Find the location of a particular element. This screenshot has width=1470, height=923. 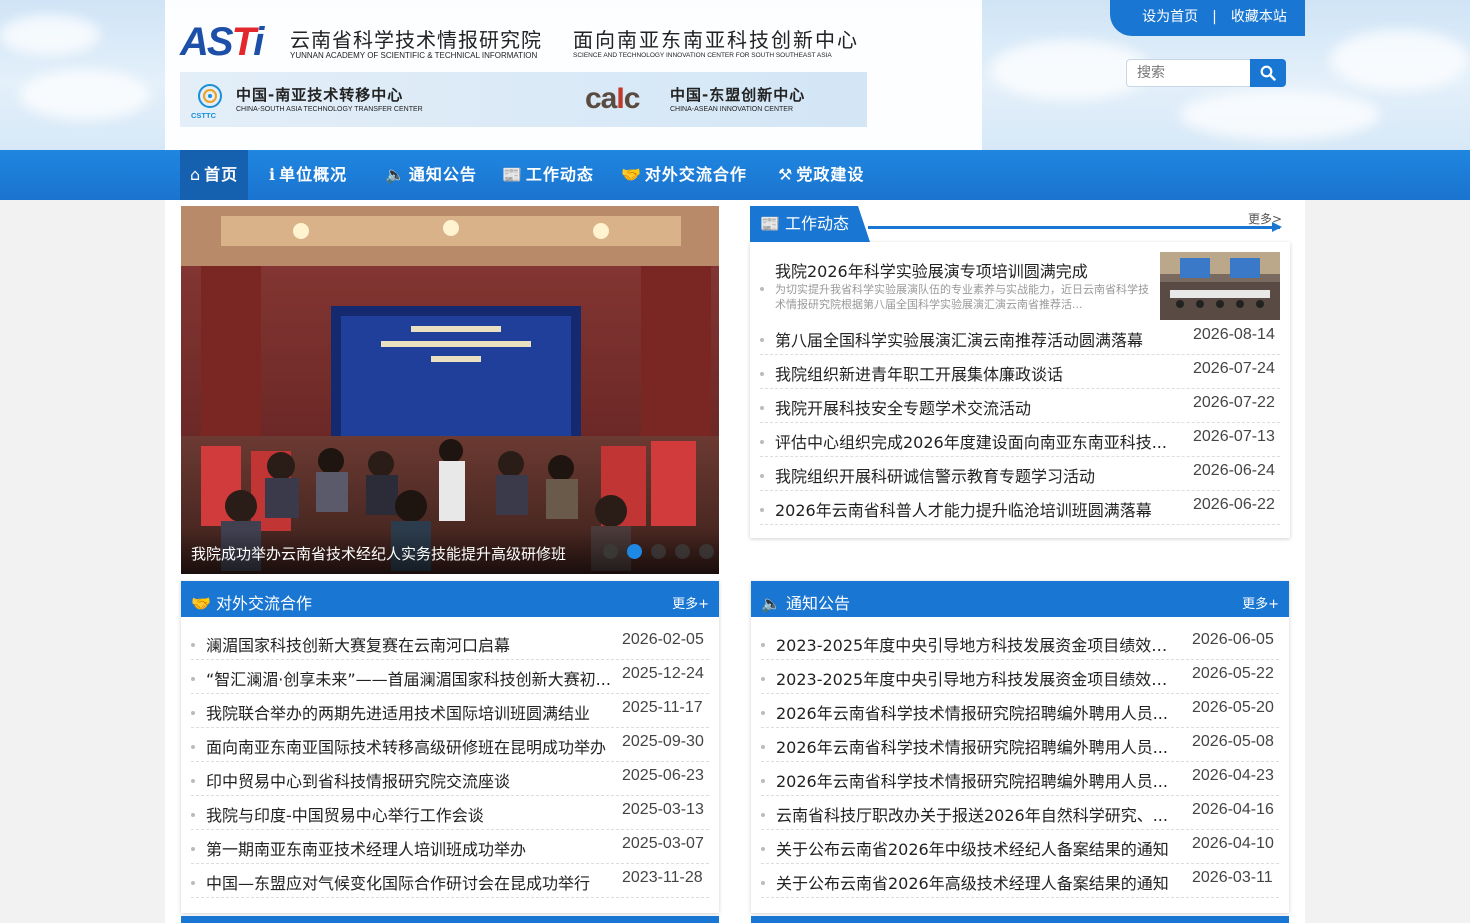

list-item-date: 2026-05-22 is located at coordinates (1233, 673).